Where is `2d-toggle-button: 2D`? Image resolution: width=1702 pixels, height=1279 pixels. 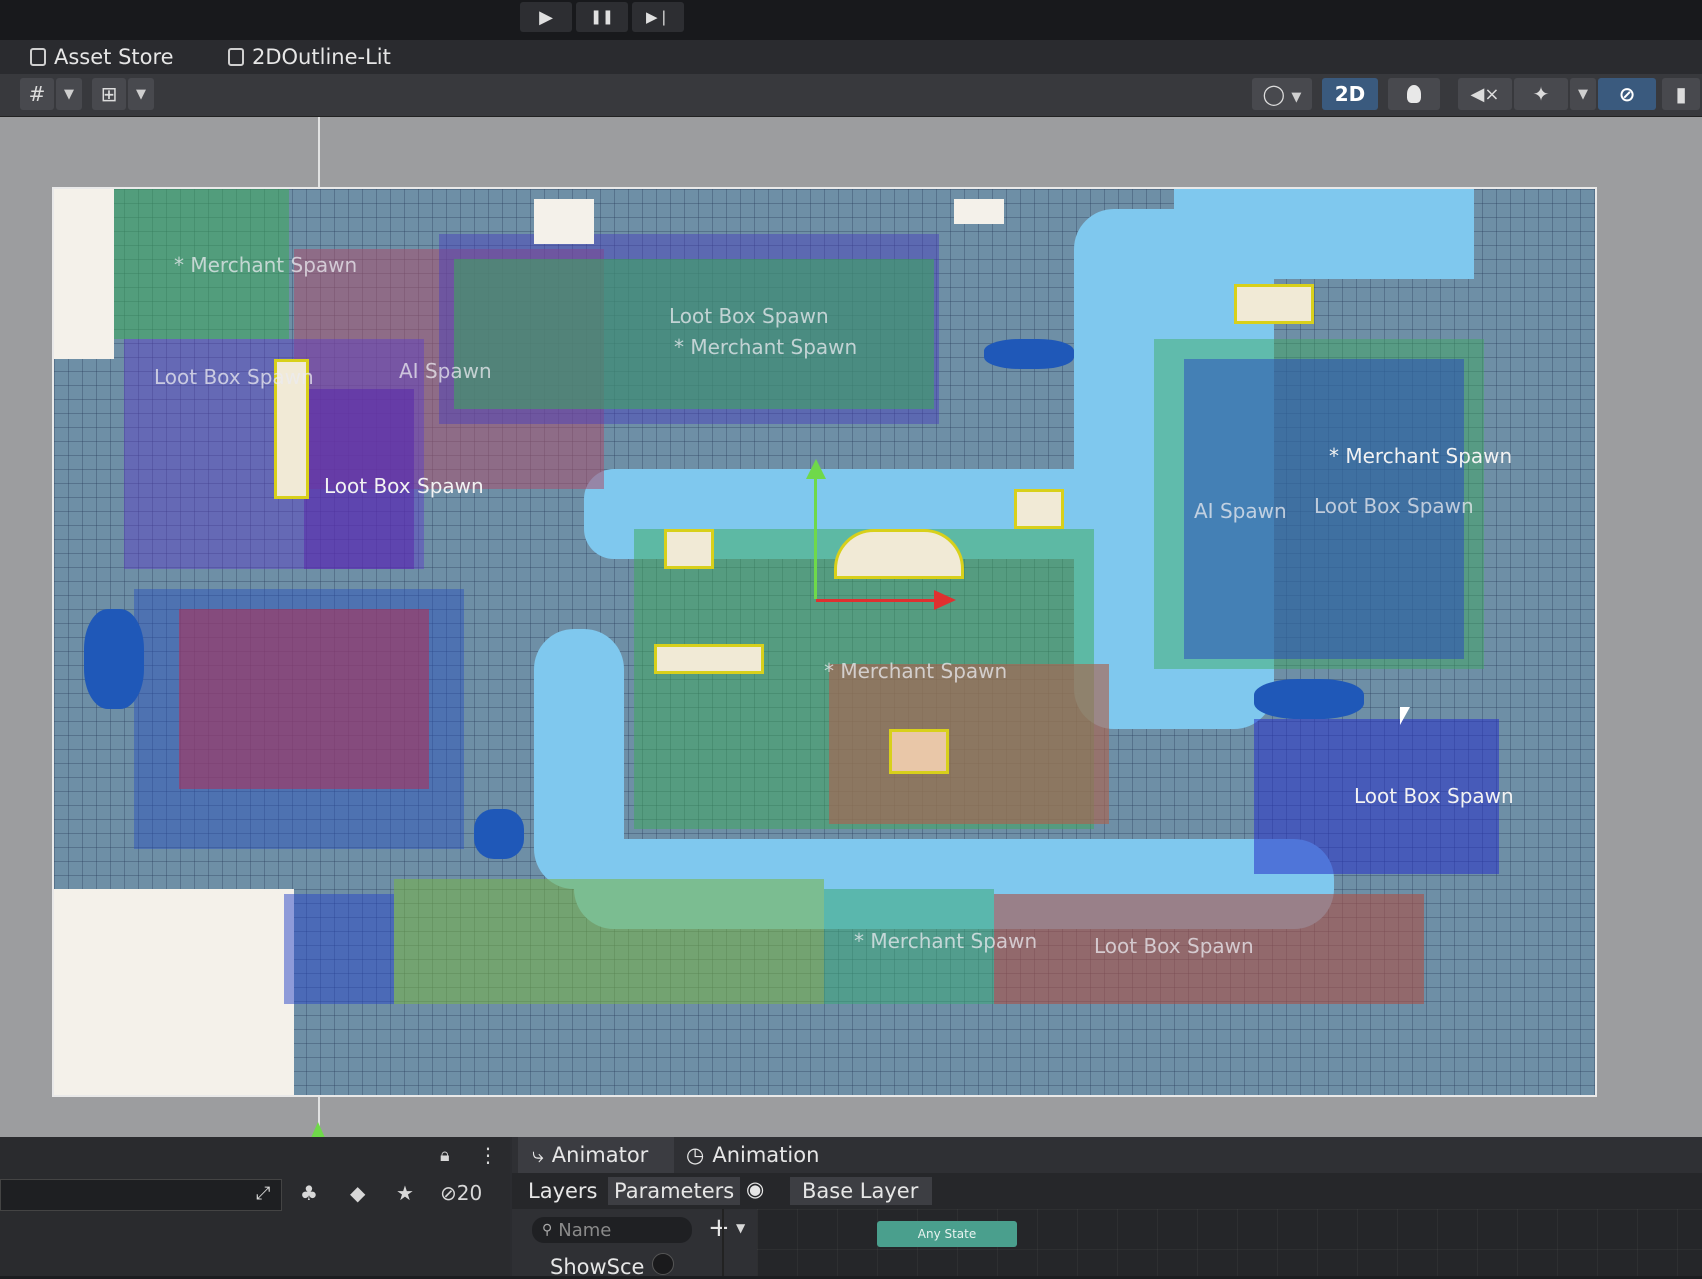
2d-toggle-button: 2D is located at coordinates (1350, 94).